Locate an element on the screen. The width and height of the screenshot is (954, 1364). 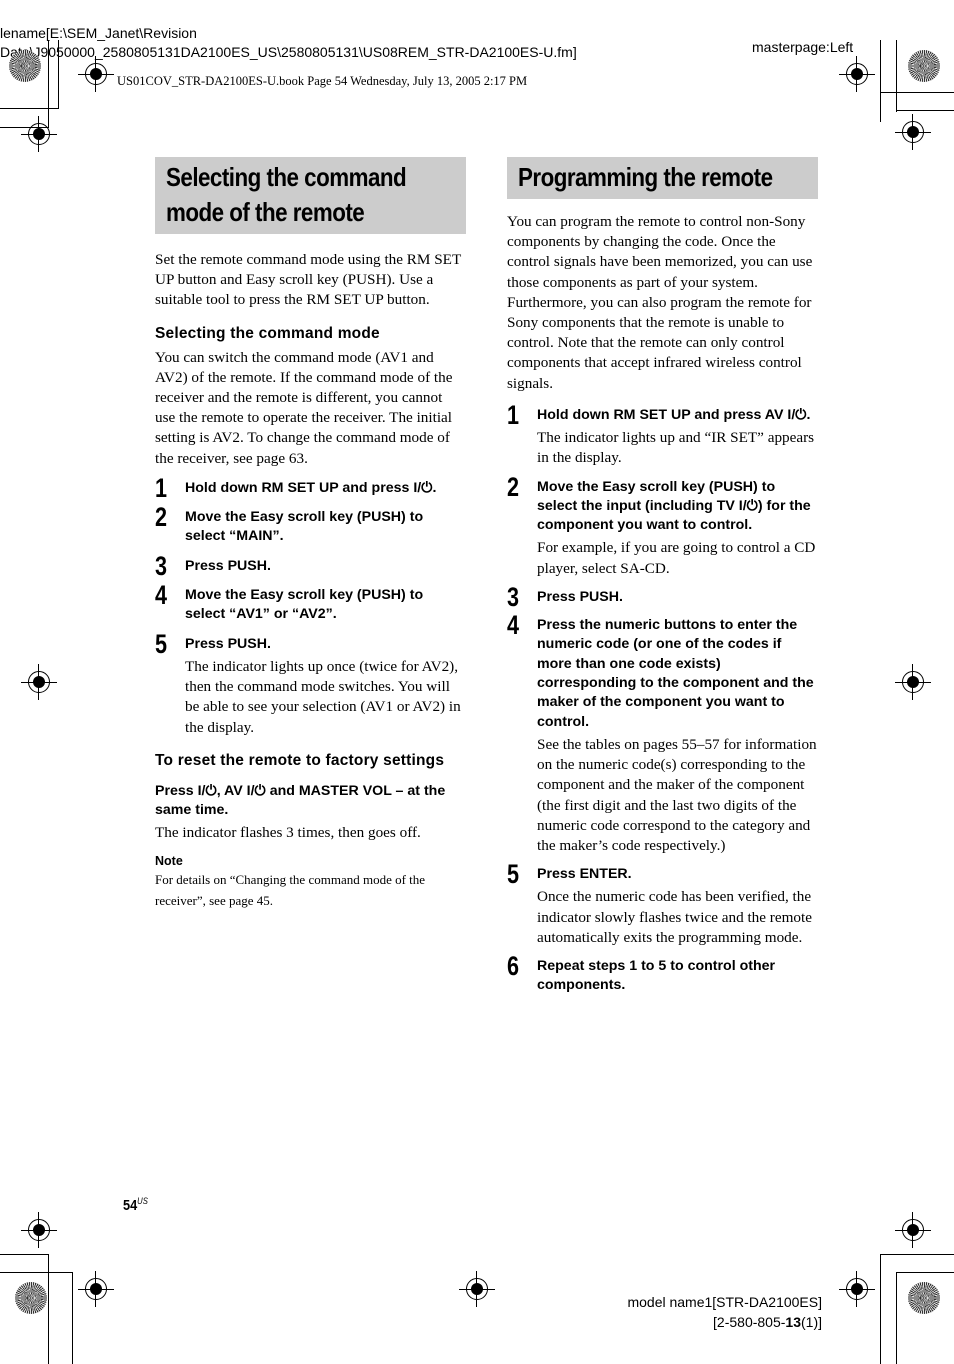
subsection-heading: Selecting the command mode is located at coordinates (267, 333).